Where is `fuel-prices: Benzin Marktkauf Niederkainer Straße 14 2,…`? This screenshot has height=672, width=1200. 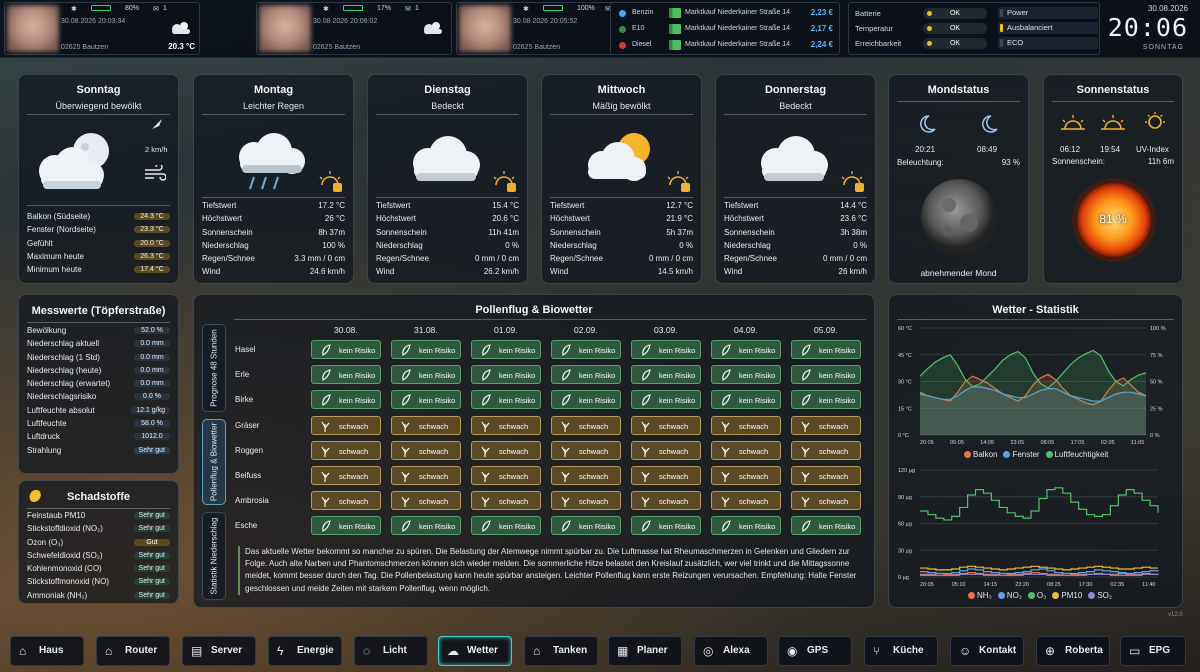 fuel-prices: Benzin Marktkauf Niederkainer Straße 14 2,… is located at coordinates (725, 28).